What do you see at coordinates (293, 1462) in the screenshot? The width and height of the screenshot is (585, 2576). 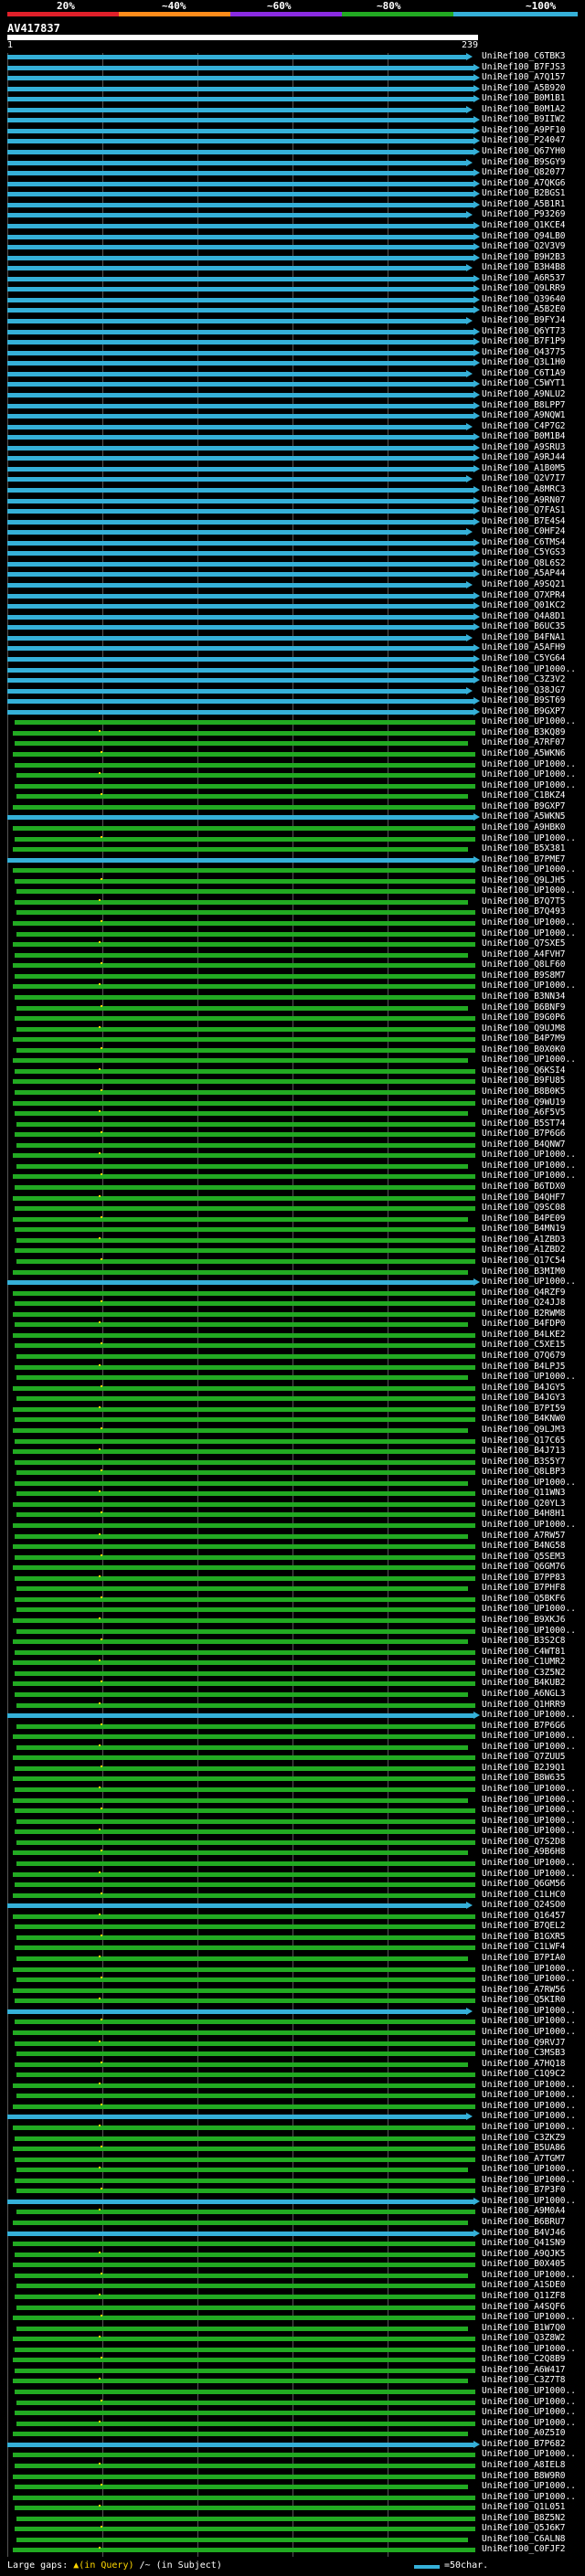 I see `hit-row: UniRef100_B3S5Y7` at bounding box center [293, 1462].